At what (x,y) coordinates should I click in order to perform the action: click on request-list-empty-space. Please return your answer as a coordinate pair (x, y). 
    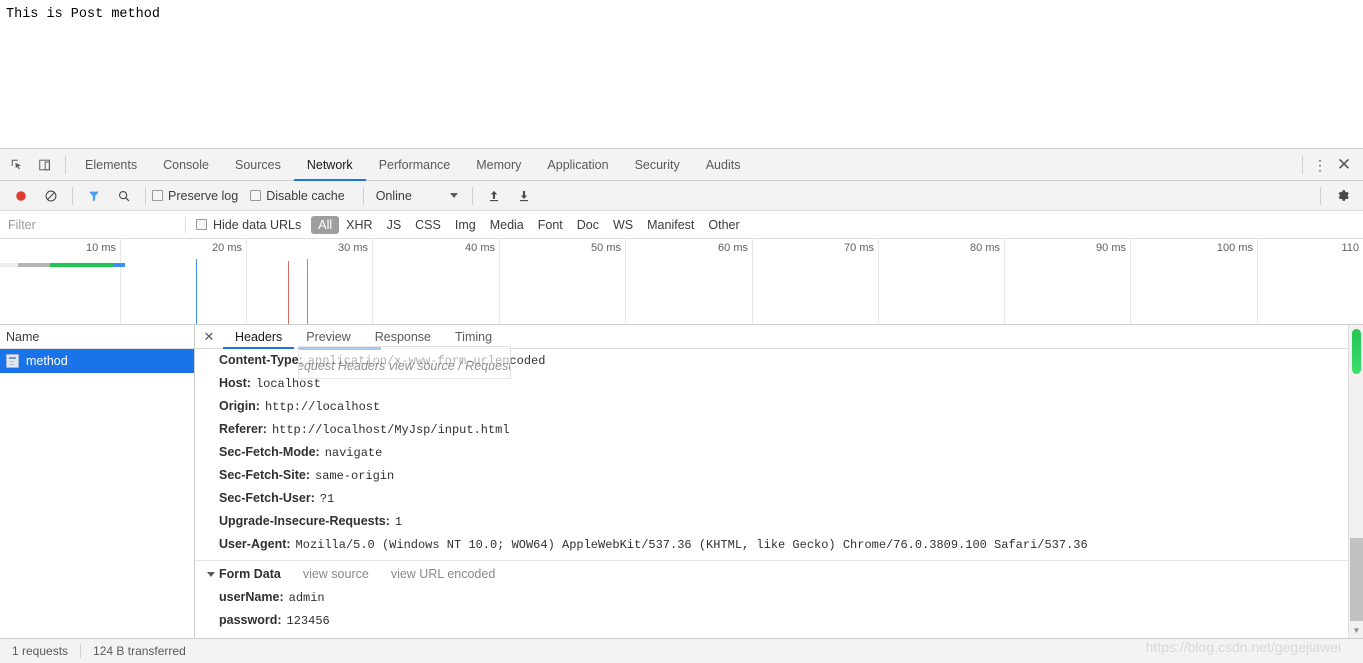
    Looking at the image, I should click on (97, 505).